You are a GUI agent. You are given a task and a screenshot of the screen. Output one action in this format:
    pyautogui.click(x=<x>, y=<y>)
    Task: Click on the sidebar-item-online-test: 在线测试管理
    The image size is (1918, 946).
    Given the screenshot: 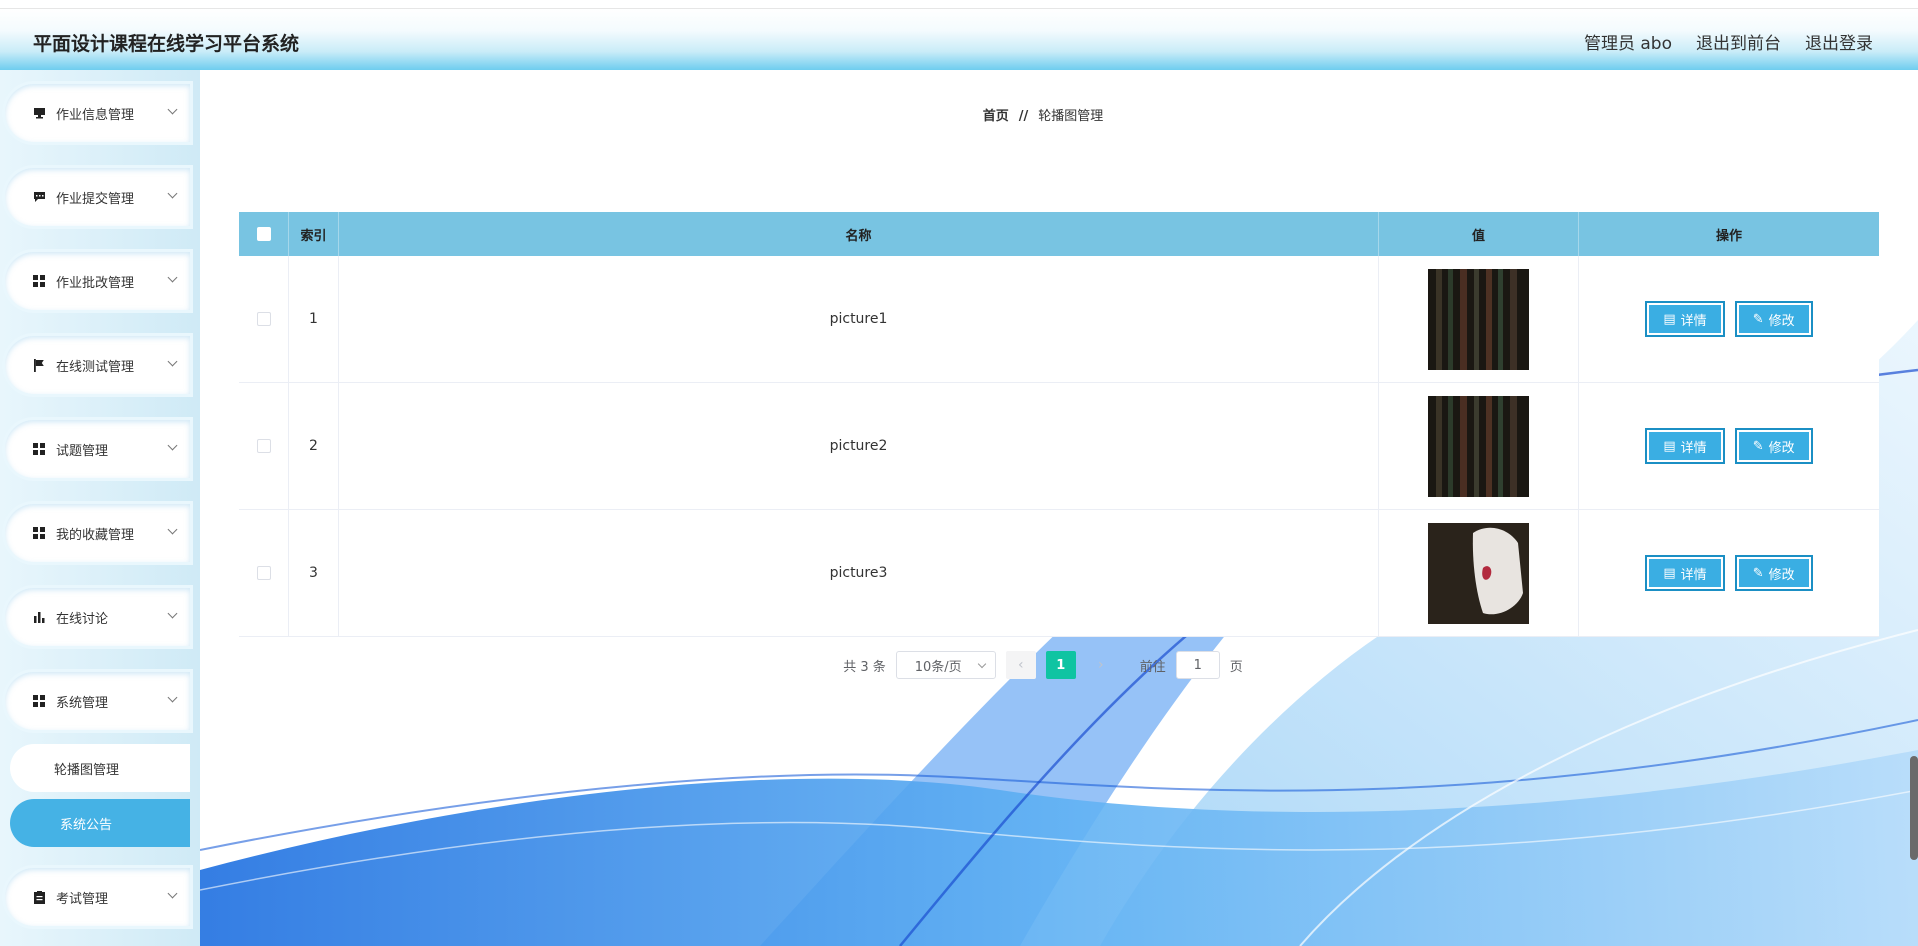 What is the action you would take?
    pyautogui.click(x=97, y=365)
    